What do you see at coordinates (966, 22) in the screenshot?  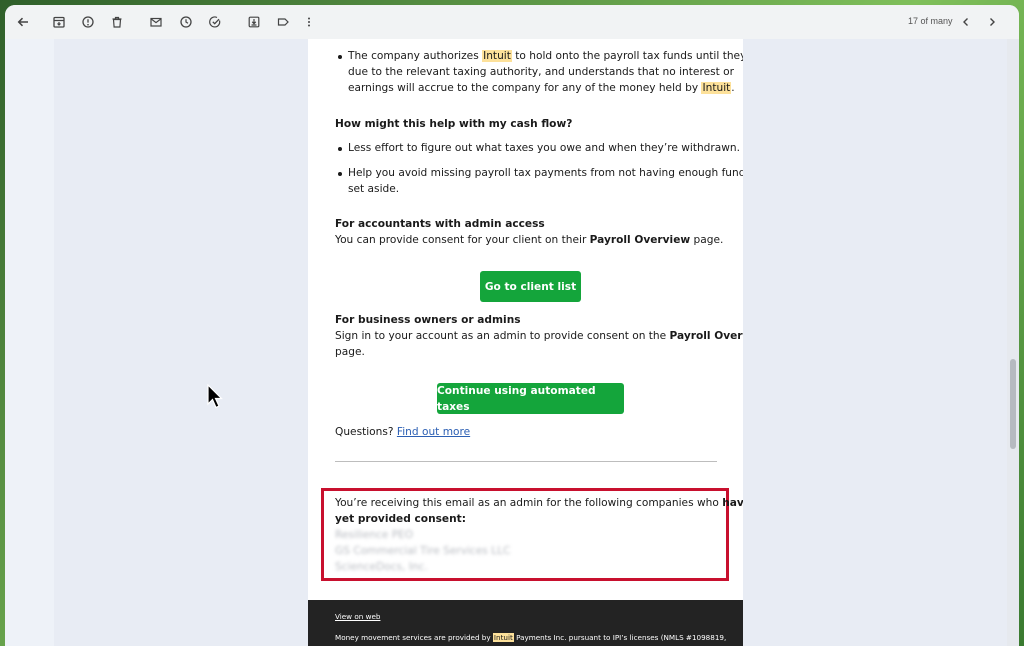 I see `older-chevron-icon` at bounding box center [966, 22].